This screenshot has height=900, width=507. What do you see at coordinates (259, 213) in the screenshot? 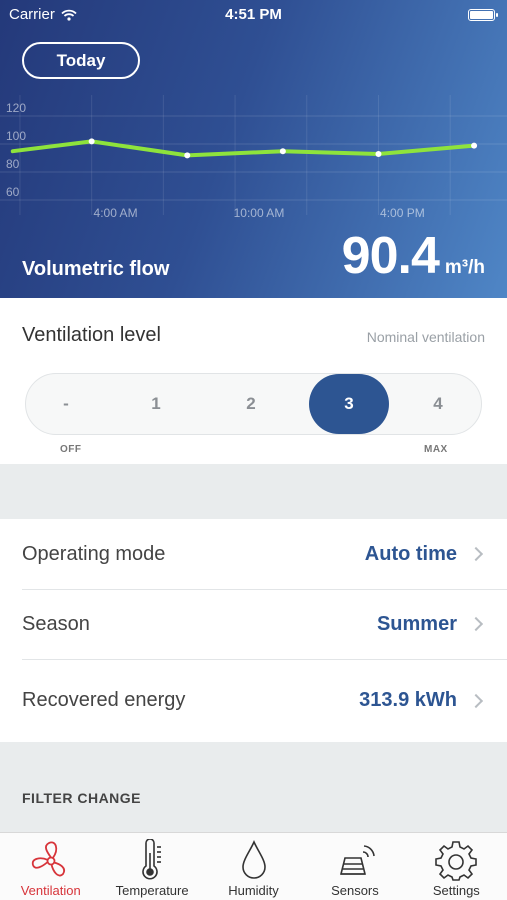
I see `x-tick-label: 10:00 AM` at bounding box center [259, 213].